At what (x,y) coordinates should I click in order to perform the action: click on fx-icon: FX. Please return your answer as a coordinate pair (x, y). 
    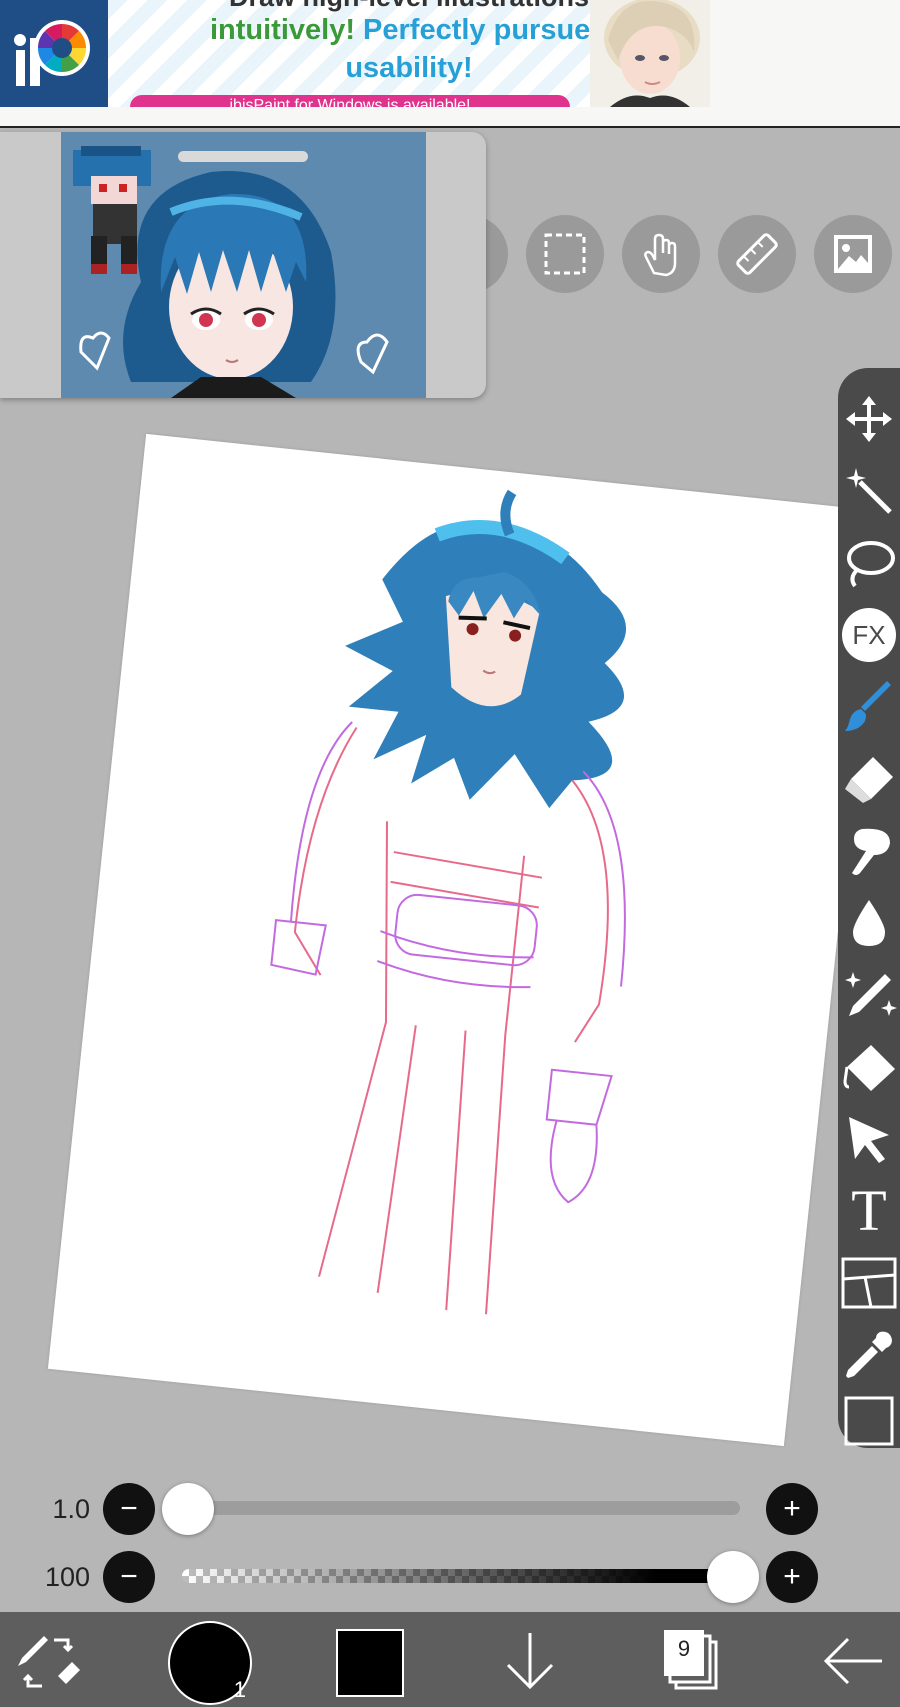
    Looking at the image, I should click on (869, 635).